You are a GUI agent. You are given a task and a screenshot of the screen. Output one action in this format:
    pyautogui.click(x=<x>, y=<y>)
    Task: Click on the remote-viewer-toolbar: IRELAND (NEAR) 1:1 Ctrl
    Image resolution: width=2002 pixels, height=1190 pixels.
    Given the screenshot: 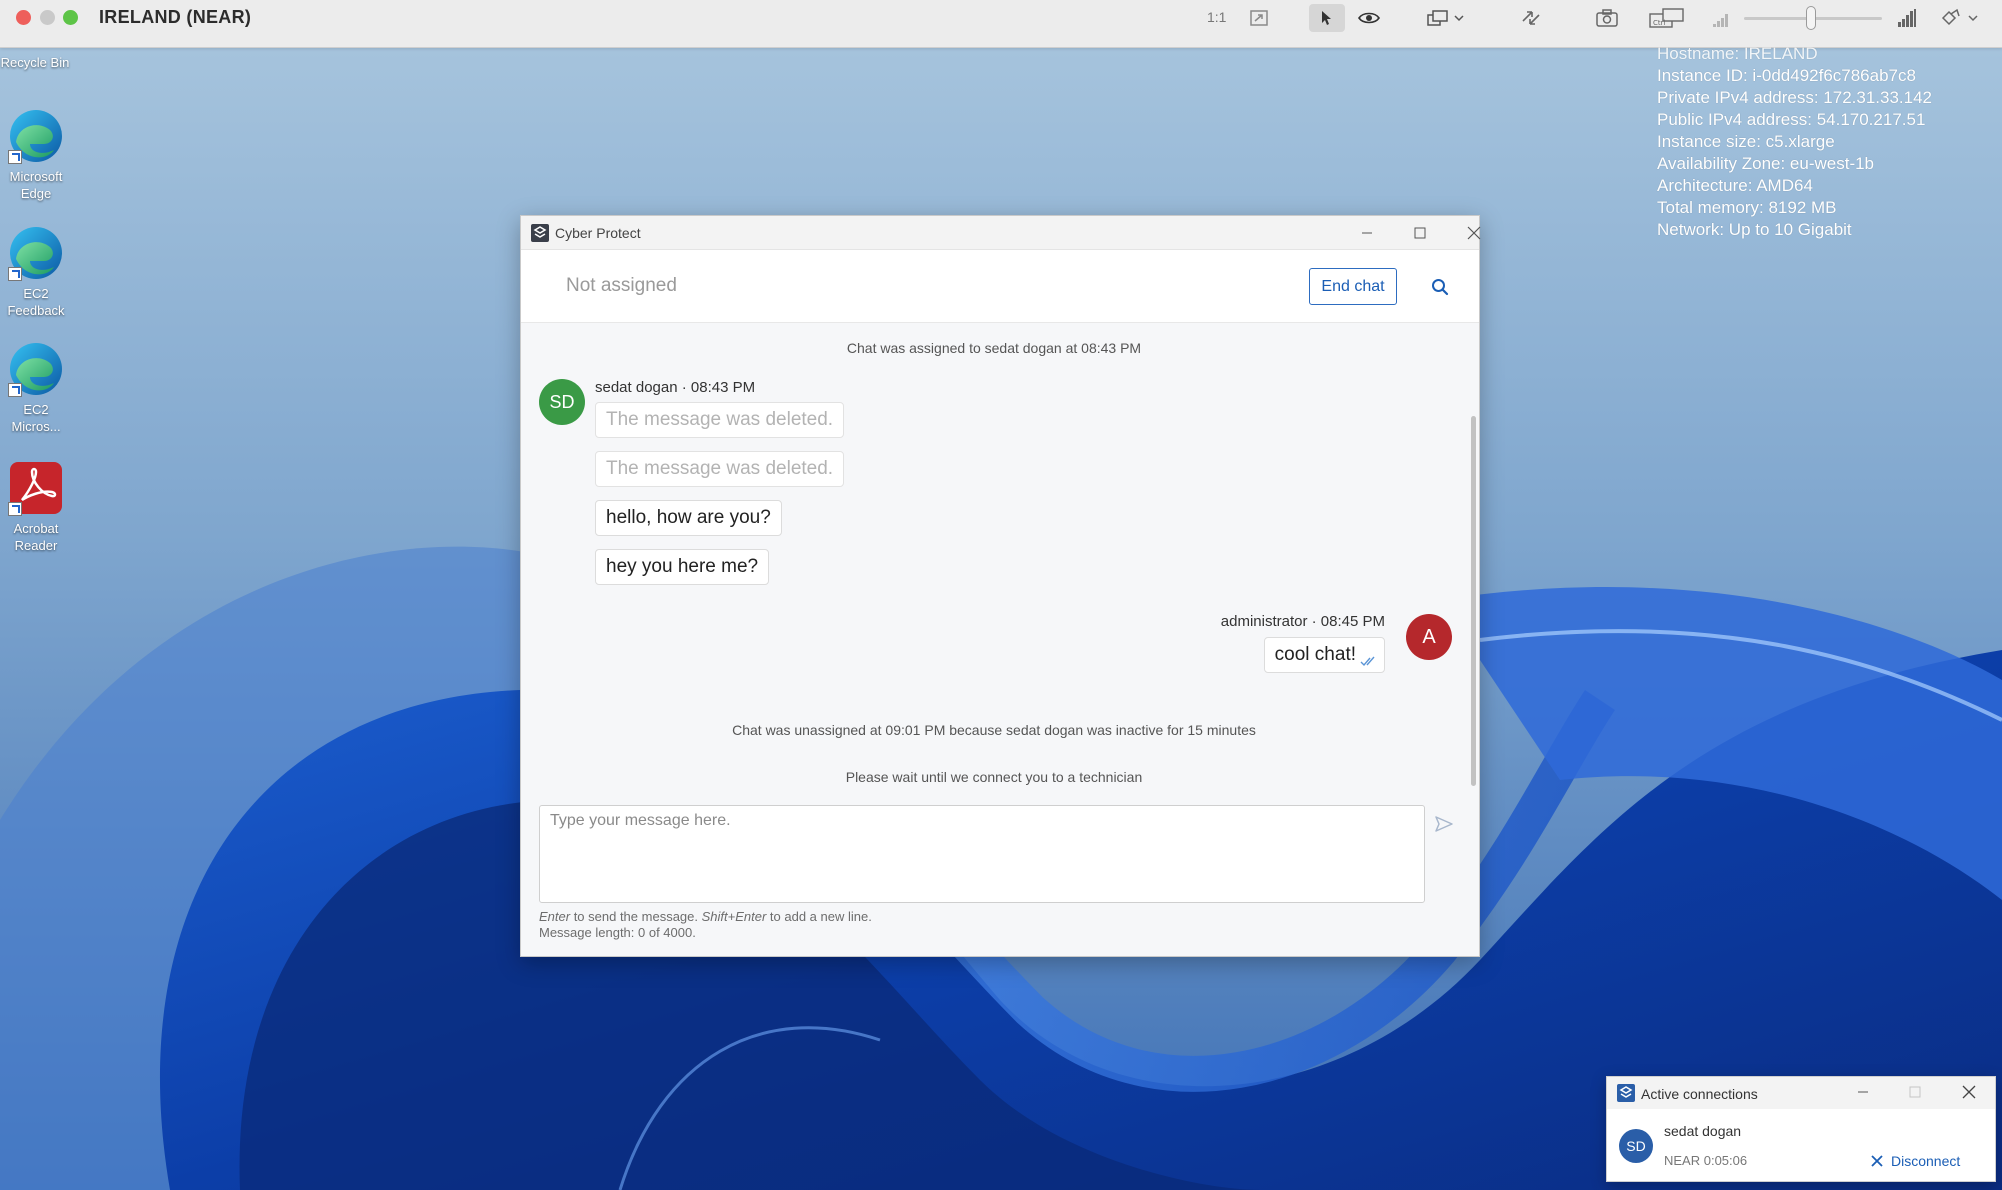 What is the action you would take?
    pyautogui.click(x=1001, y=24)
    